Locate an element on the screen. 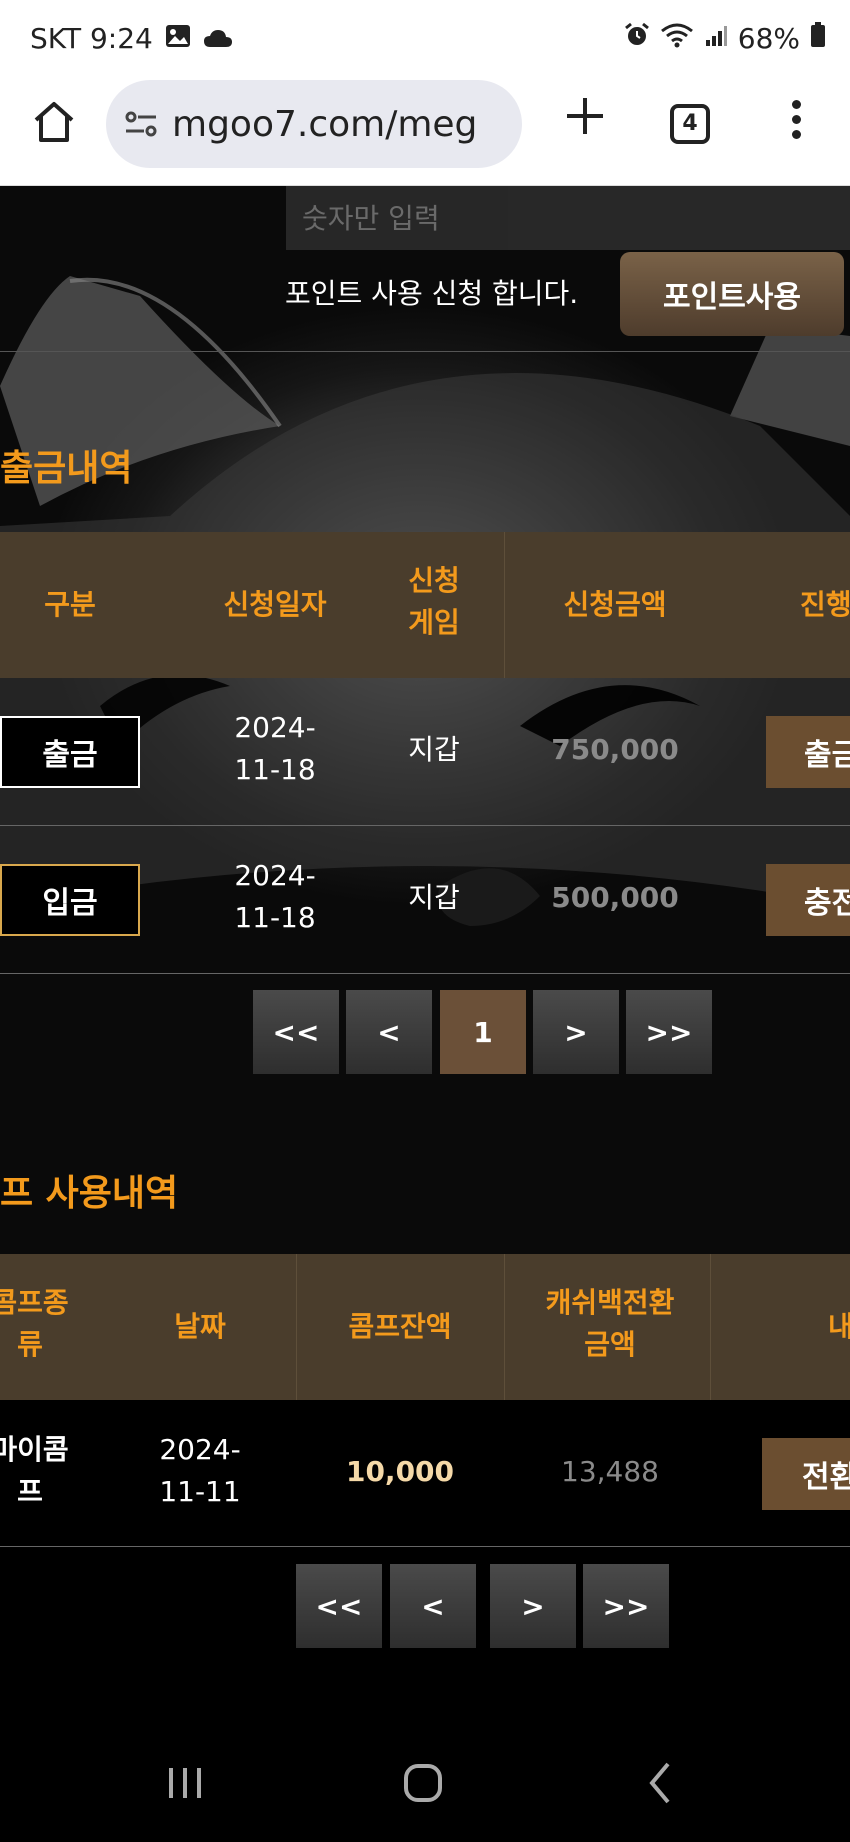 Image resolution: width=850 pixels, height=1842 pixels. status-badge-charge: 충전 is located at coordinates (808, 900).